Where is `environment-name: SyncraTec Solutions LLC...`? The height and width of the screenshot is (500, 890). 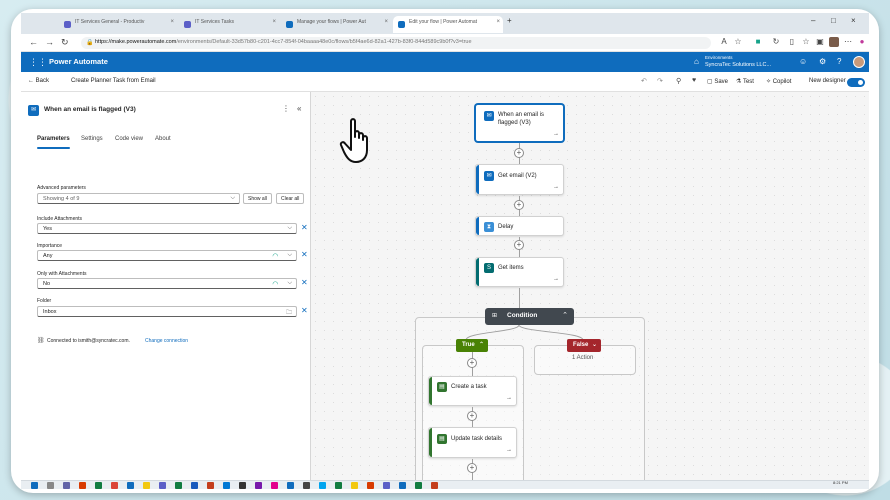 environment-name: SyncraTec Solutions LLC... is located at coordinates (738, 65).